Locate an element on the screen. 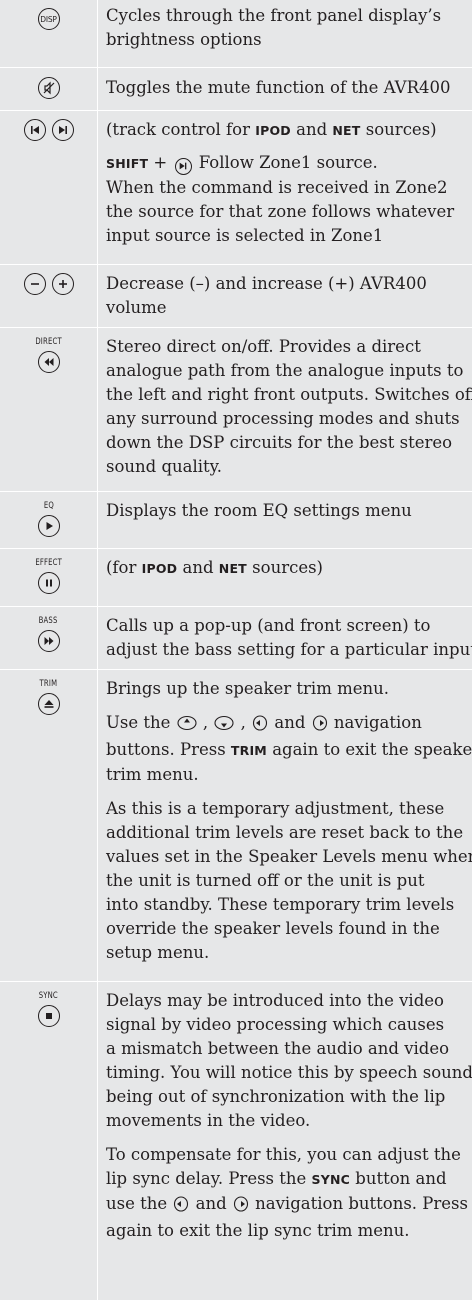 Image resolution: width=472 pixels, height=1300 pixels. icon-cell: EFFECT is located at coordinates (49, 577).